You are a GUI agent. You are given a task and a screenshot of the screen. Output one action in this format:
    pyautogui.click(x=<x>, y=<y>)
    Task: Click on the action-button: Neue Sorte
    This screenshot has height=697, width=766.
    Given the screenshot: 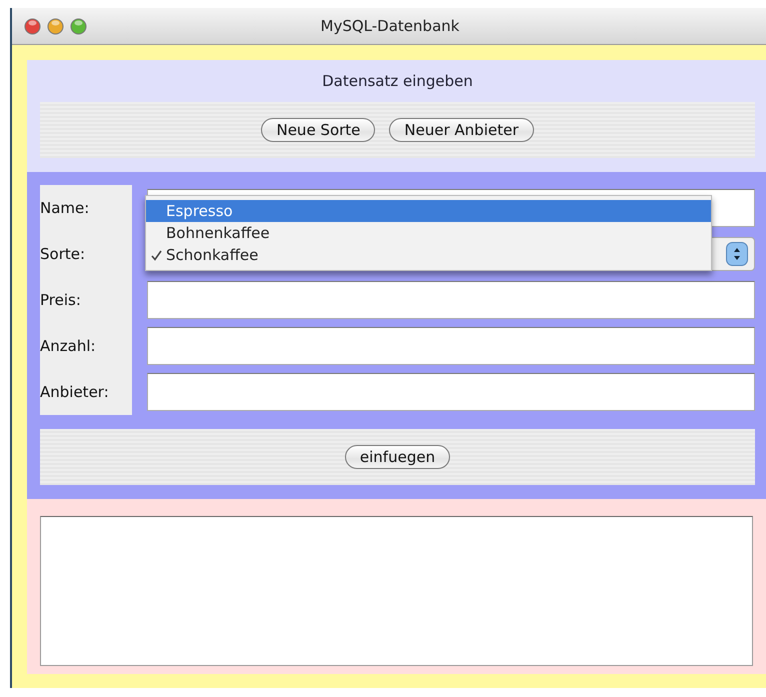 What is the action you would take?
    pyautogui.click(x=318, y=130)
    